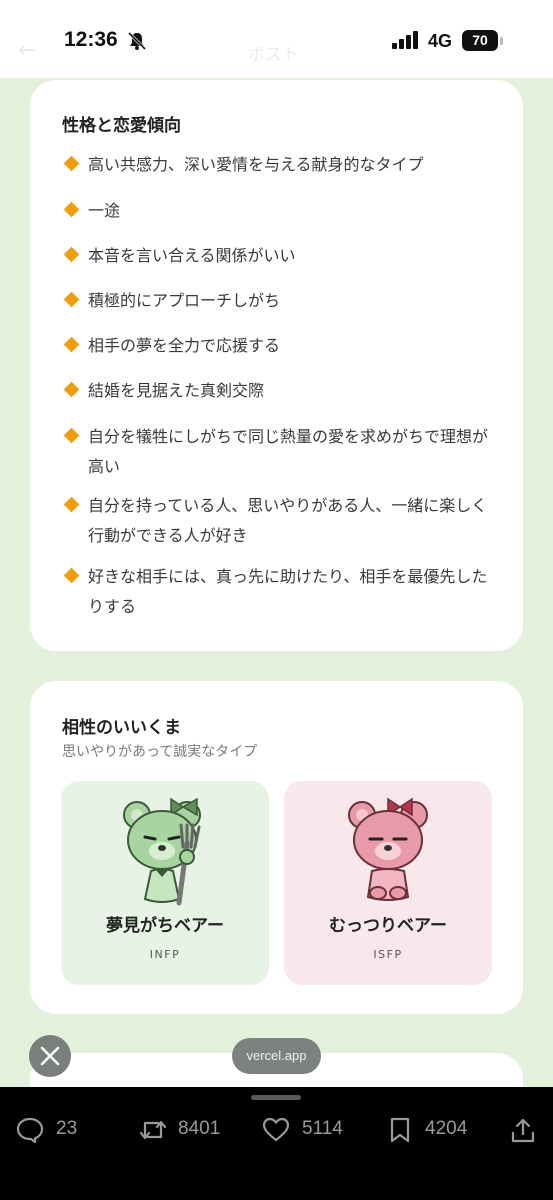 The width and height of the screenshot is (553, 1200). I want to click on bookmark-count: 4204, so click(446, 1128).